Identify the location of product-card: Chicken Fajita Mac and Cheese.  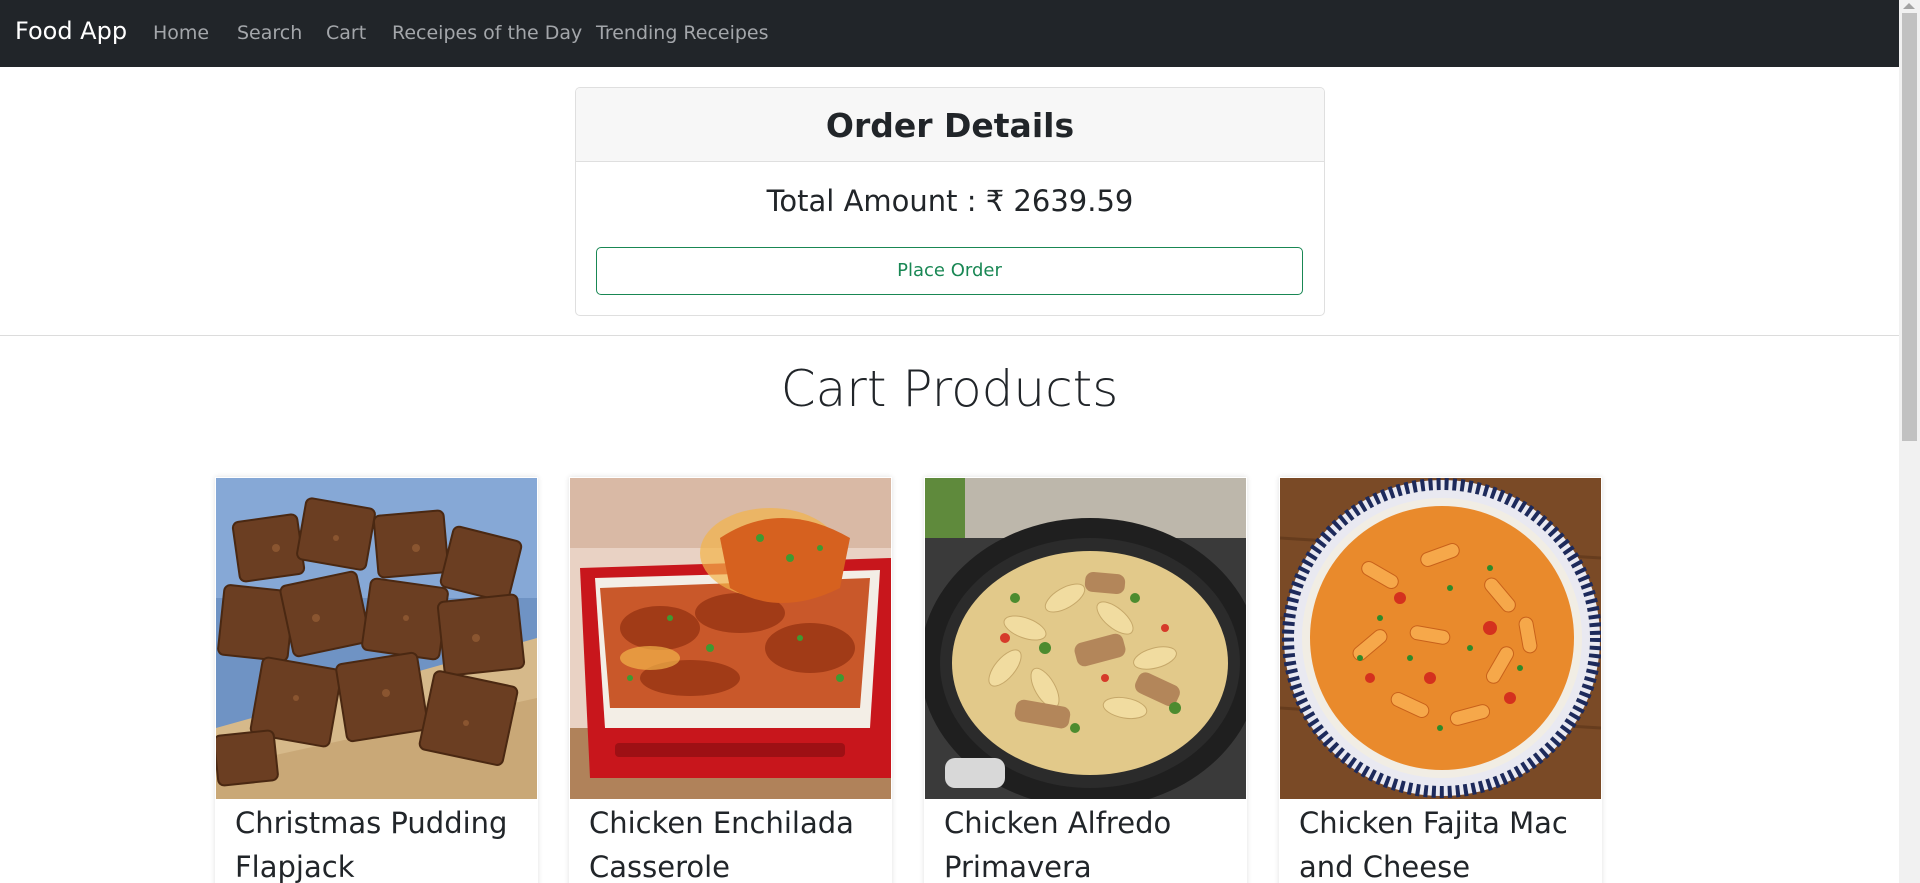
(1440, 680).